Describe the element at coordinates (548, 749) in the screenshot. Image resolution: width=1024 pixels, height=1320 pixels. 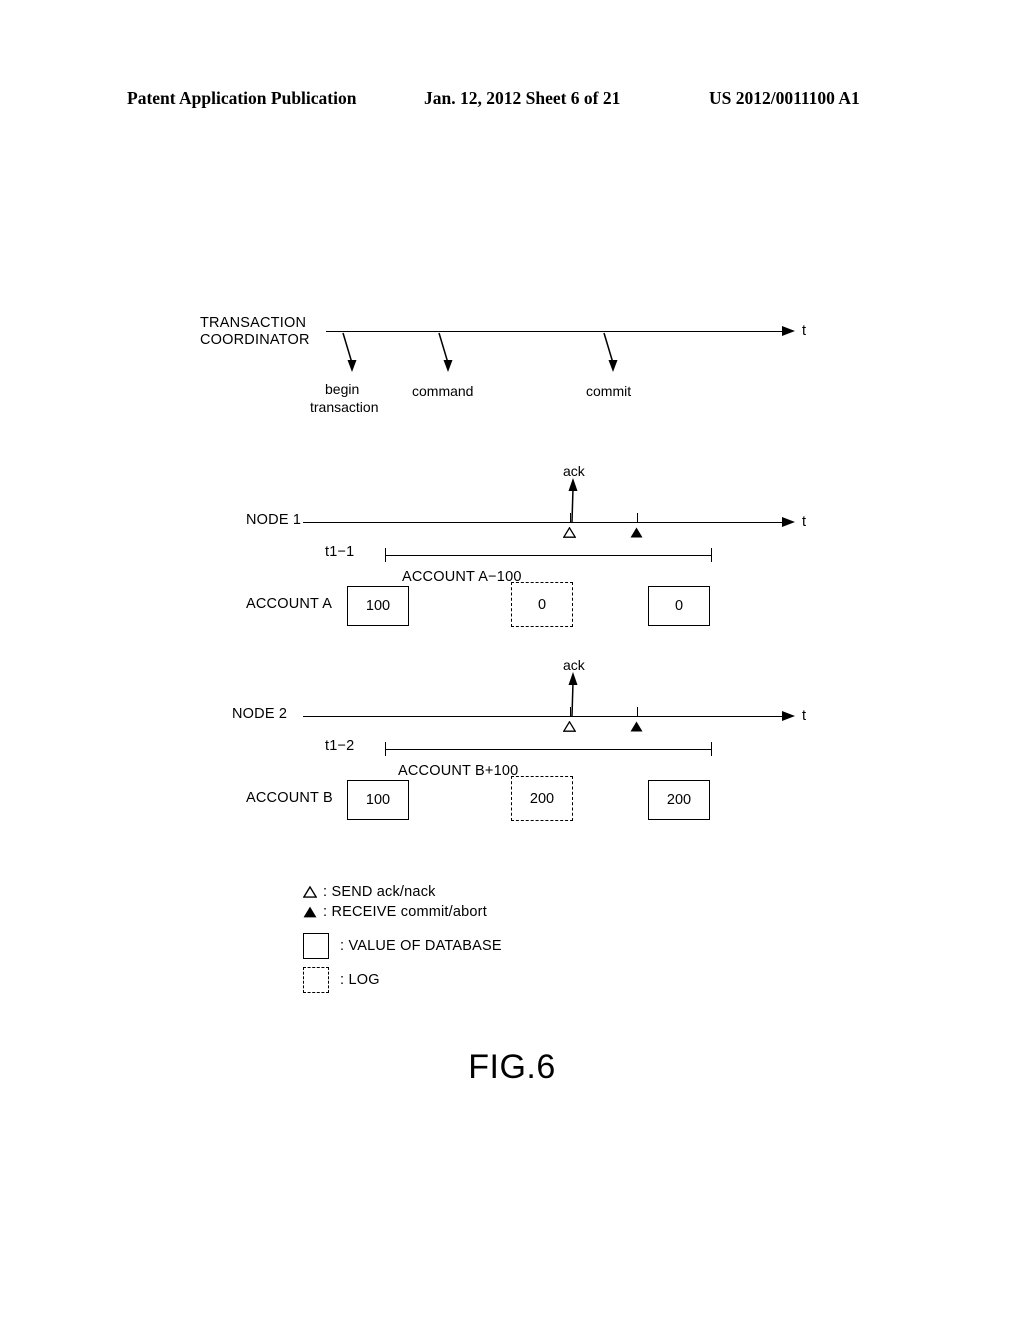
I see `node-2-span-bracket` at that location.